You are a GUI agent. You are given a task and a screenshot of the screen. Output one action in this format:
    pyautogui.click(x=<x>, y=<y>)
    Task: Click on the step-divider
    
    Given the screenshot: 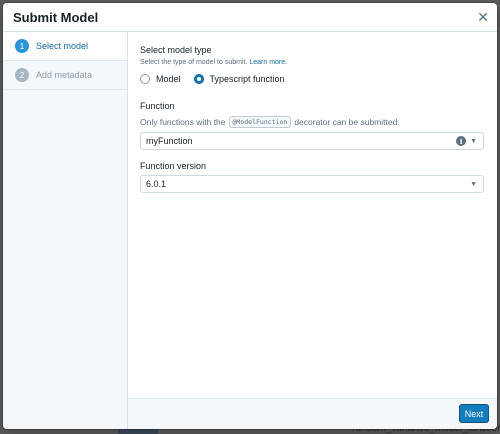 What is the action you would take?
    pyautogui.click(x=65, y=89)
    